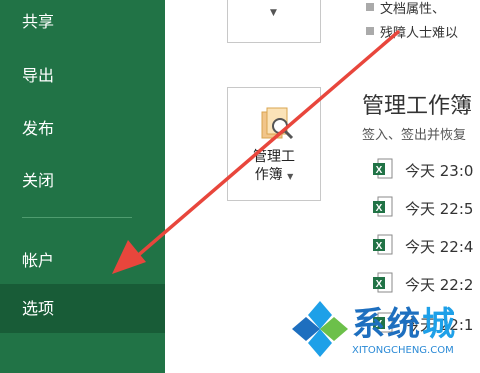 The height and width of the screenshot is (373, 480). Describe the element at coordinates (414, 135) in the screenshot. I see `section-subtitle: 签入、签出并恢复` at that location.